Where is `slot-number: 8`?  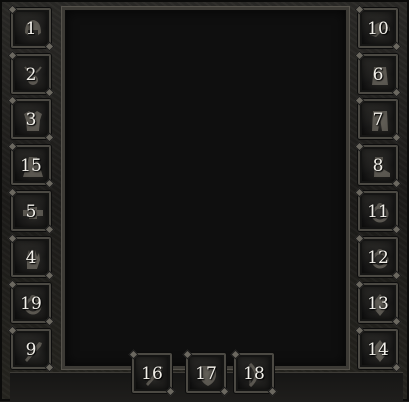
slot-number: 8 is located at coordinates (378, 166).